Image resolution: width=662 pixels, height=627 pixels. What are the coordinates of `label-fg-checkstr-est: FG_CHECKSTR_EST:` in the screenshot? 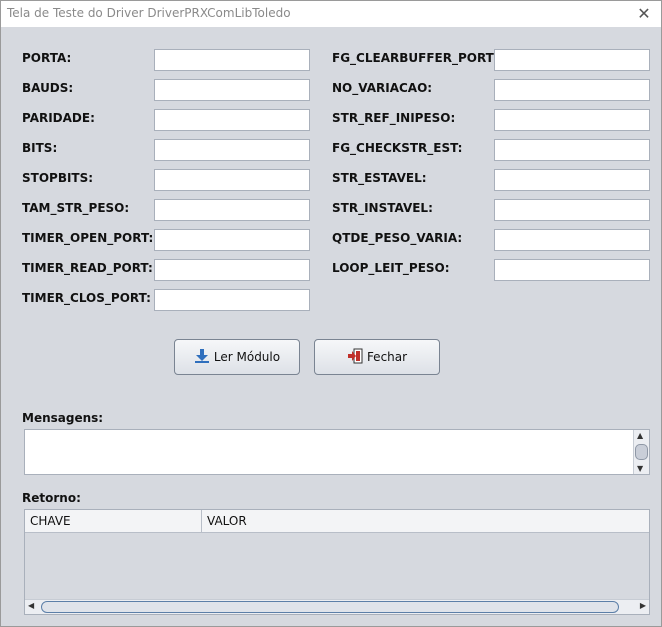 It's located at (397, 148).